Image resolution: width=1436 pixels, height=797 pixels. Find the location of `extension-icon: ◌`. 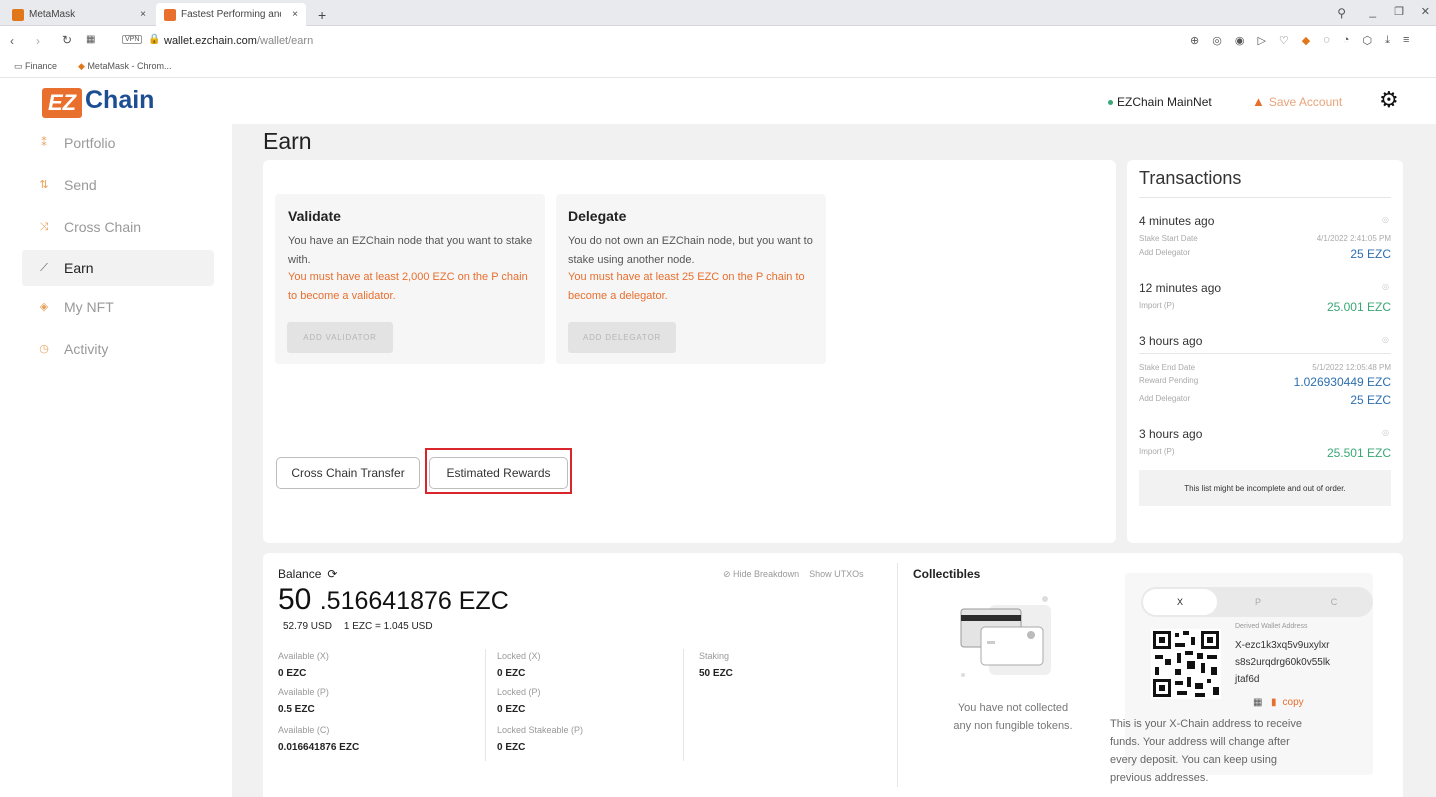

extension-icon: ◌ is located at coordinates (1326, 40).